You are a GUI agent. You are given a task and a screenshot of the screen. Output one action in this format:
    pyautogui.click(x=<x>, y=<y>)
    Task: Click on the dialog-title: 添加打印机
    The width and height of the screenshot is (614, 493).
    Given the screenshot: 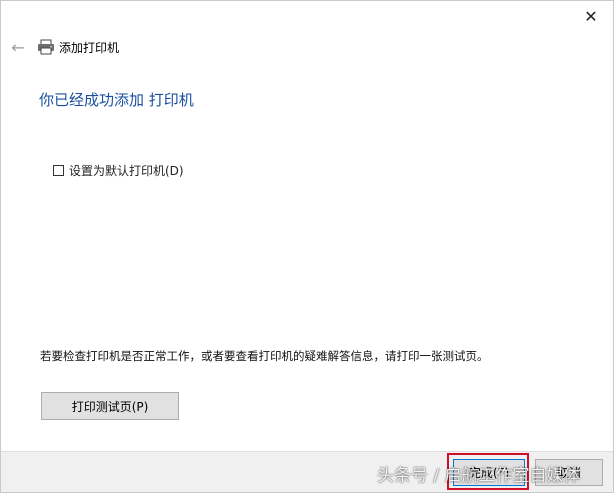 What is the action you would take?
    pyautogui.click(x=89, y=47)
    